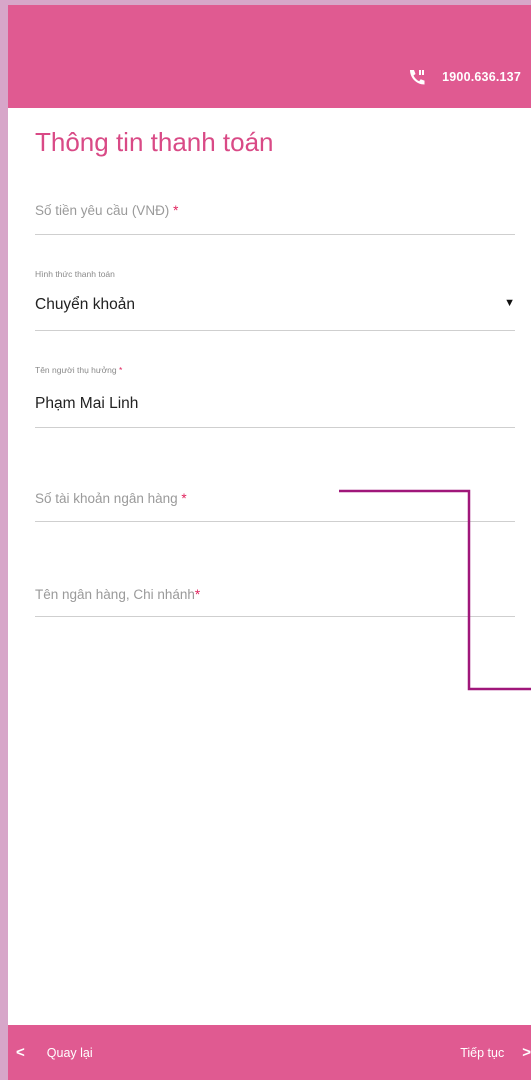 The height and width of the screenshot is (1080, 531). What do you see at coordinates (79, 370) in the screenshot?
I see `beneficiary-label: Tên người thụ hưởng *` at bounding box center [79, 370].